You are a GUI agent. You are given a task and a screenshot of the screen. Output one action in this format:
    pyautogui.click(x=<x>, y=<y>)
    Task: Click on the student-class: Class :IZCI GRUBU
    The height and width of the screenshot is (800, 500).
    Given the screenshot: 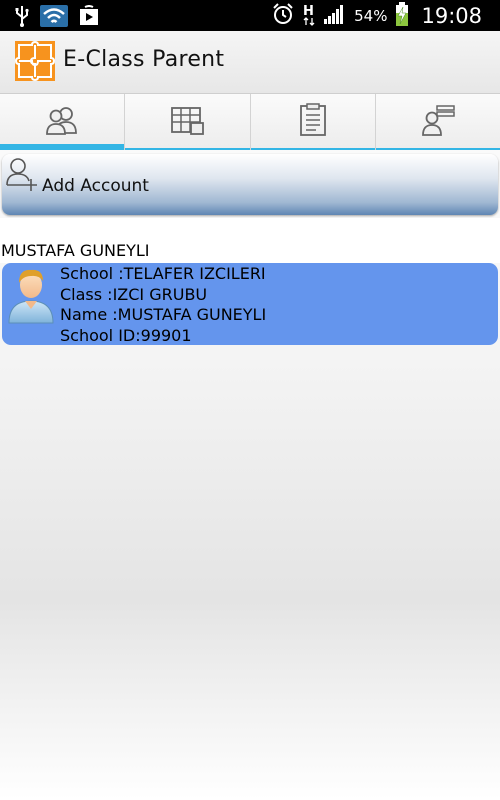 What is the action you would take?
    pyautogui.click(x=134, y=294)
    